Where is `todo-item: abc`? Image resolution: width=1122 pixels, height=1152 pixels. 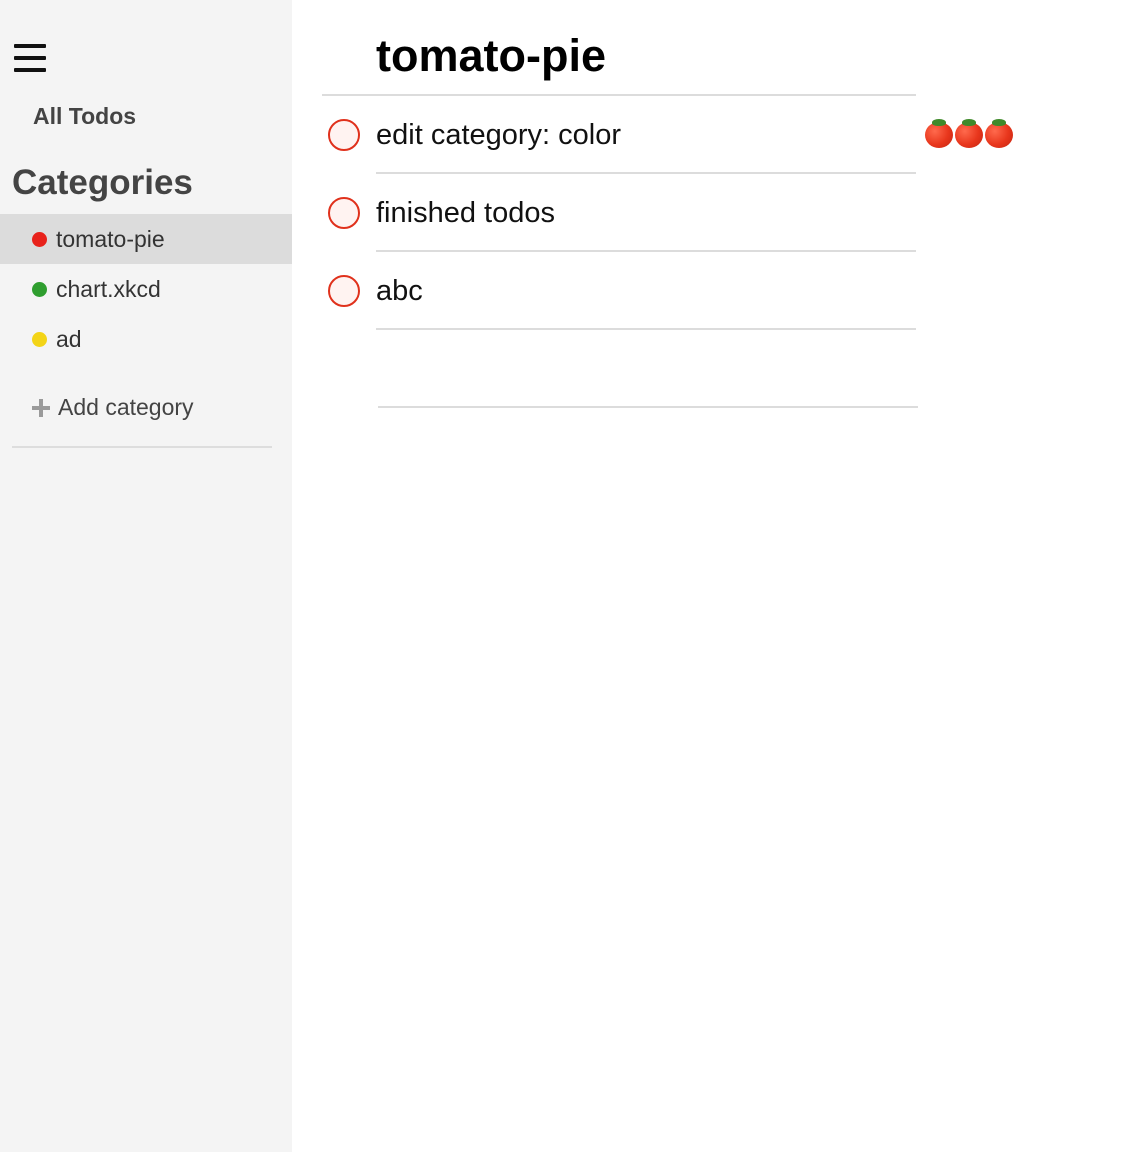
todo-item: abc is located at coordinates (707, 291).